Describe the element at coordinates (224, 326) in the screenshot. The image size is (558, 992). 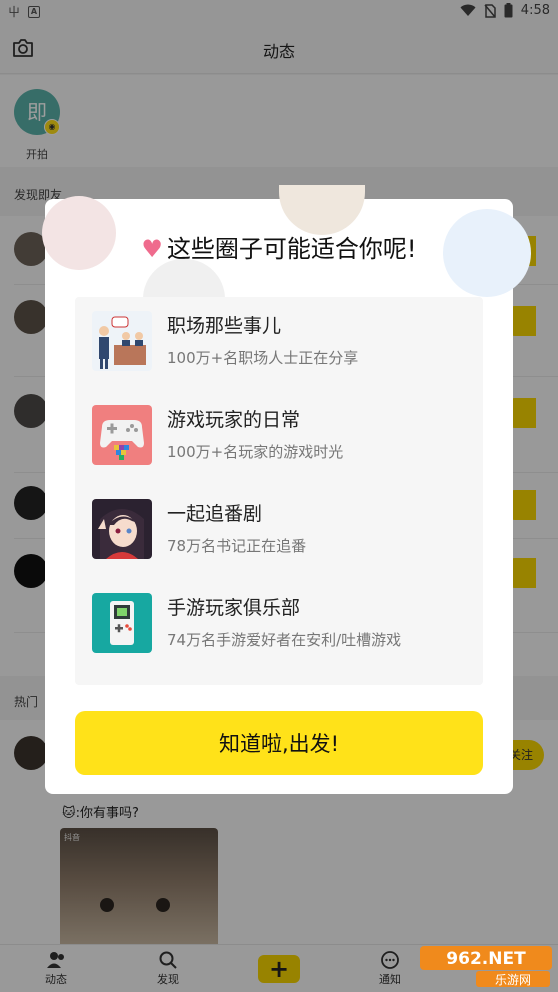
I see `circle-name: 职场那些事儿` at that location.